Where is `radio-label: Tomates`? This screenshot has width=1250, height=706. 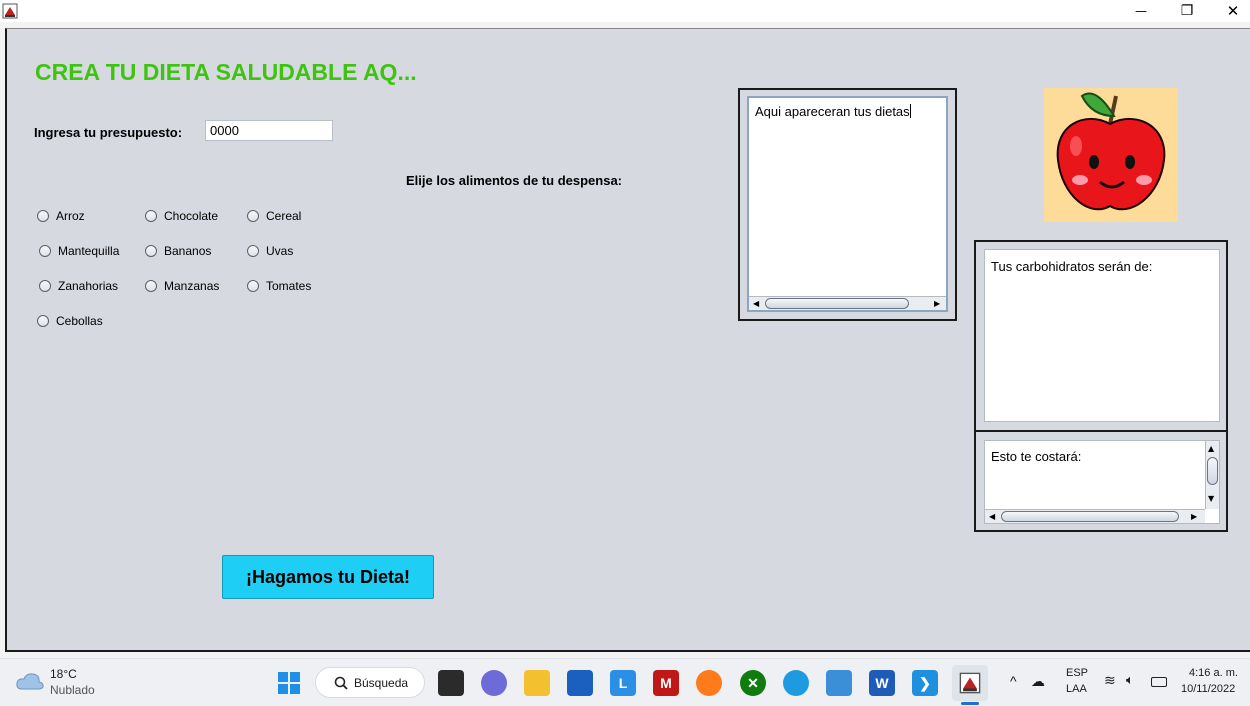
radio-label: Tomates is located at coordinates (289, 286).